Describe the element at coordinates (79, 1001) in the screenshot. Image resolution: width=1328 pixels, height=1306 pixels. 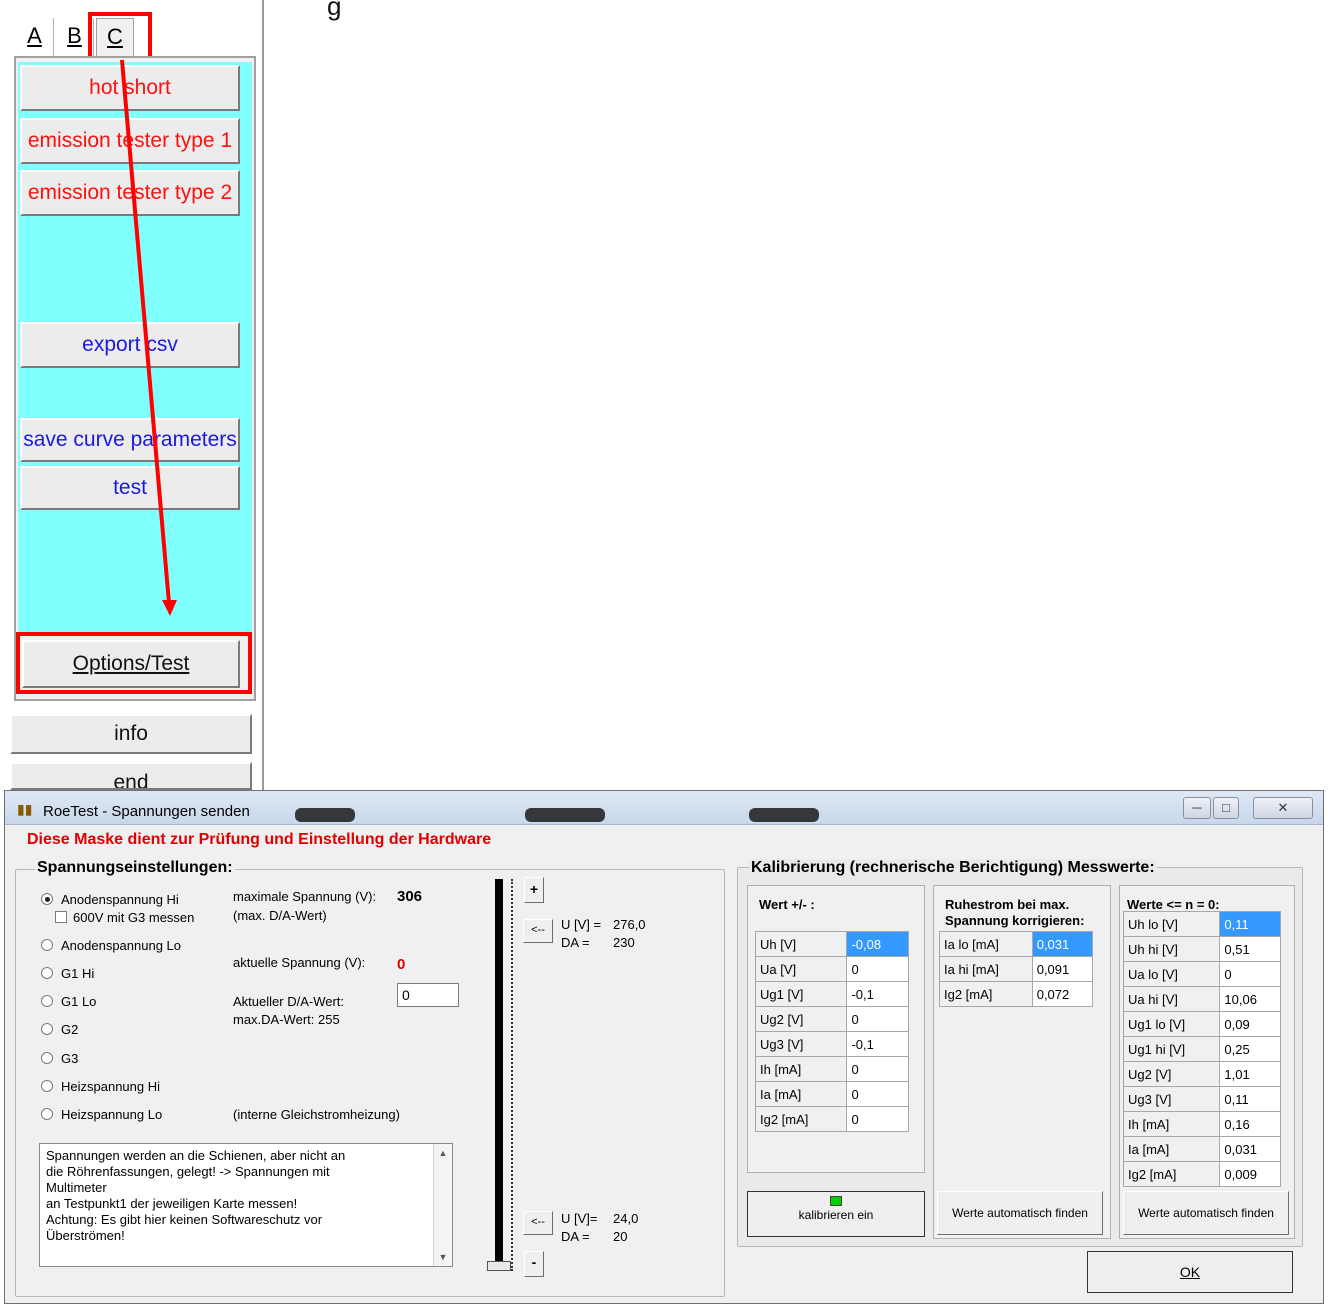
I see `radio-label: G1 Lo` at that location.